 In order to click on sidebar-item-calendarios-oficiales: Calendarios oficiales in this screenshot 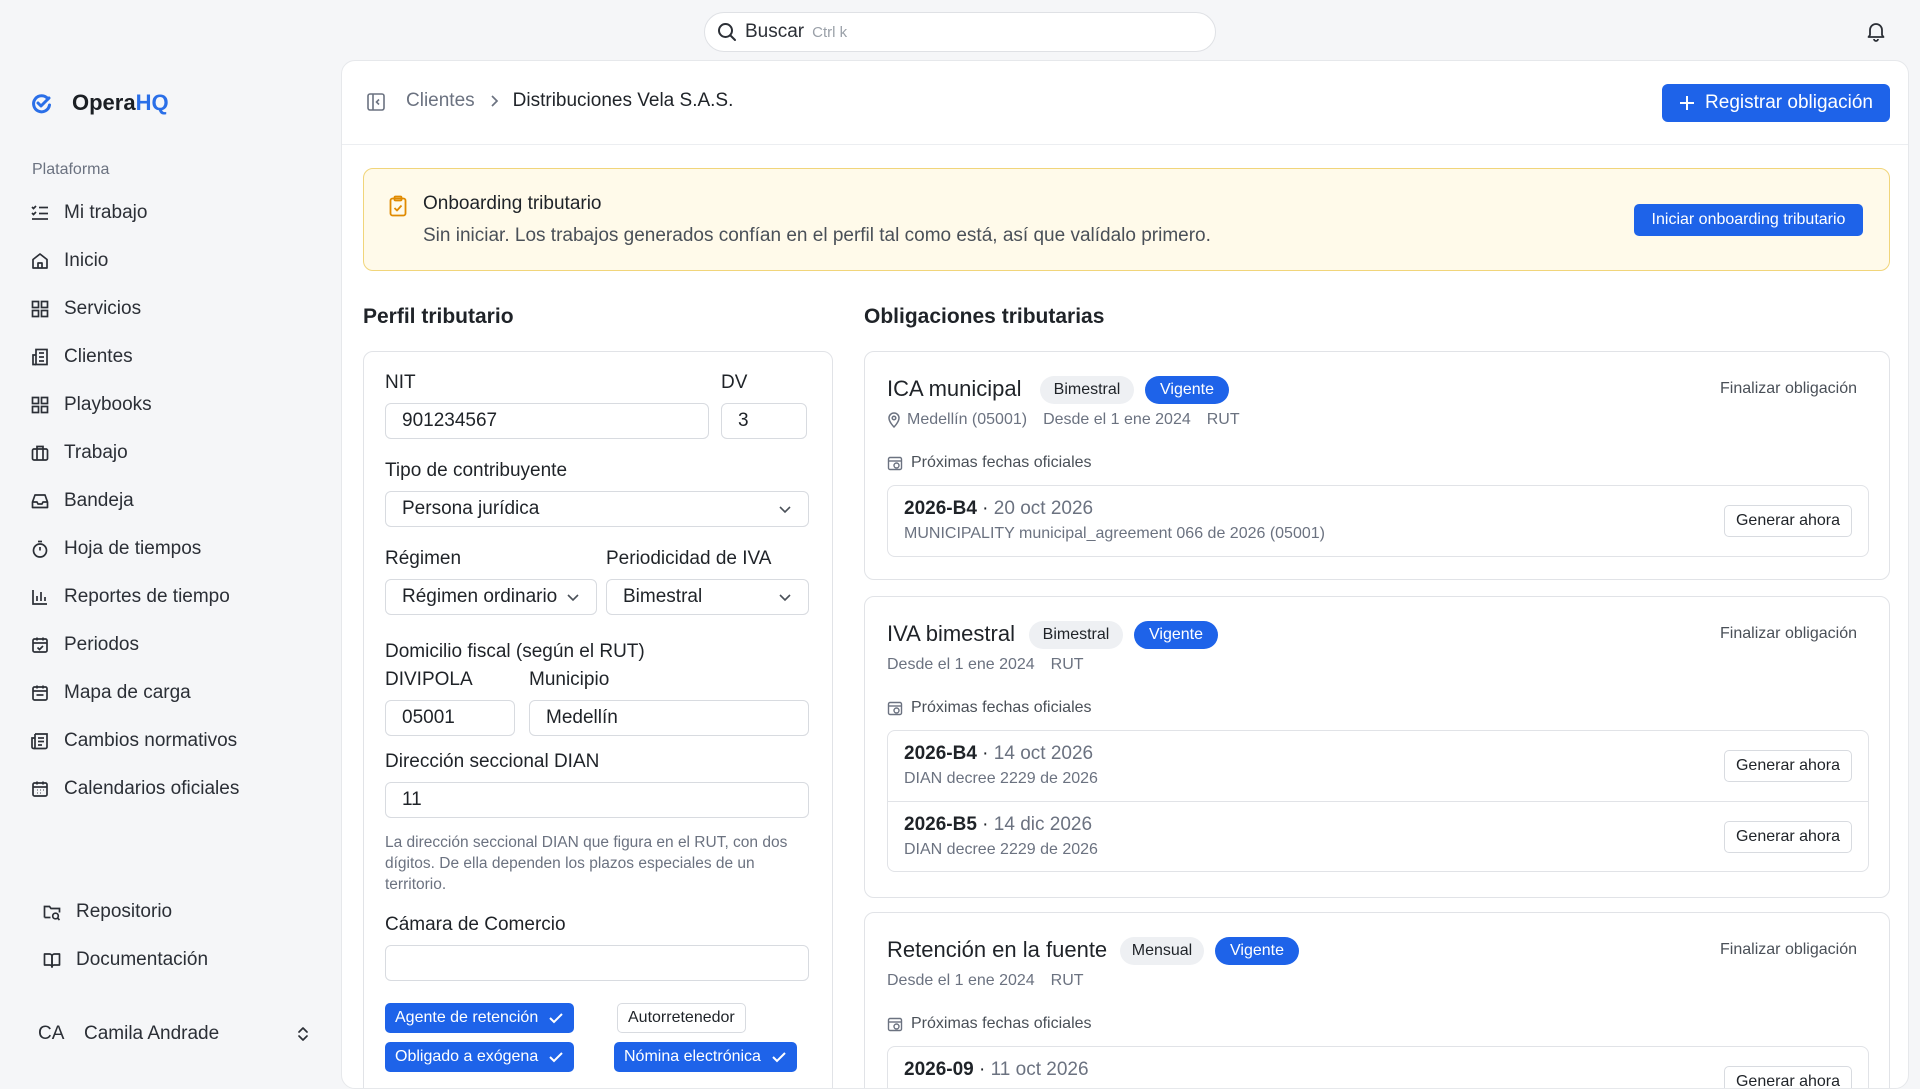, I will do `click(180, 789)`.